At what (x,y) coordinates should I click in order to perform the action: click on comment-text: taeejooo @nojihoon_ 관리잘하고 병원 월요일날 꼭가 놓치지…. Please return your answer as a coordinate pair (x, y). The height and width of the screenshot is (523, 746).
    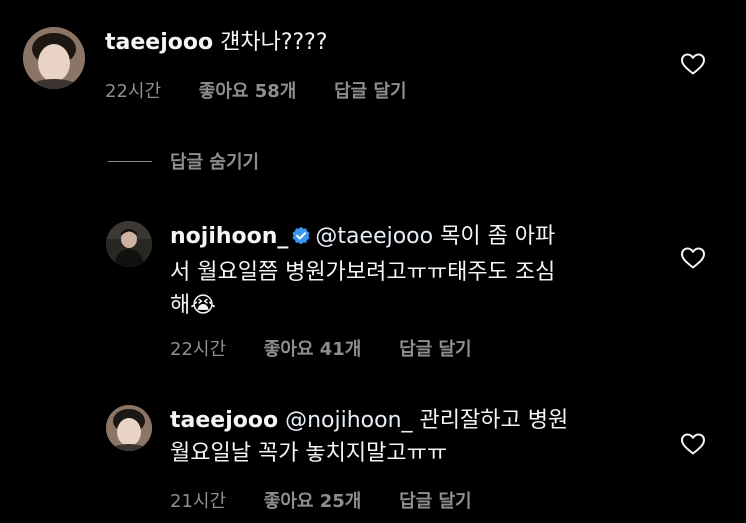
    Looking at the image, I should click on (410, 437).